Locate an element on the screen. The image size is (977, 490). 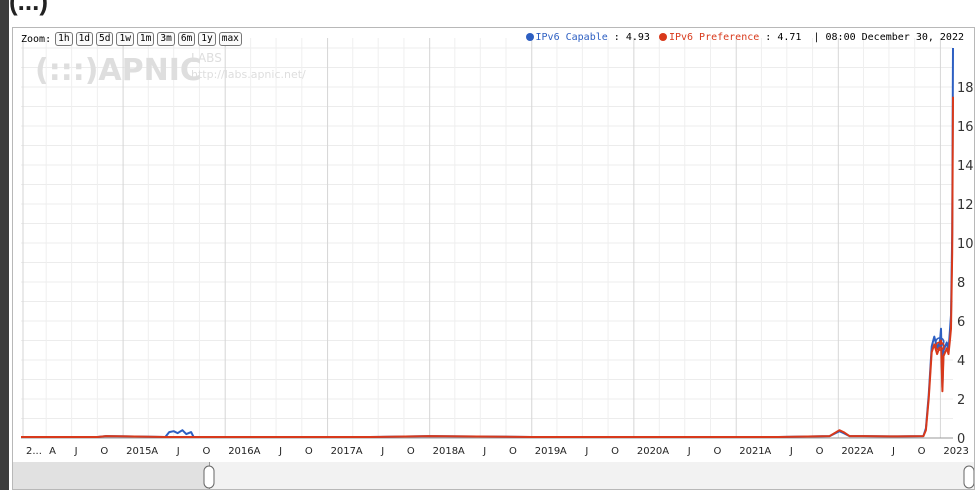
zoom-button-5d: 5d is located at coordinates (105, 39).